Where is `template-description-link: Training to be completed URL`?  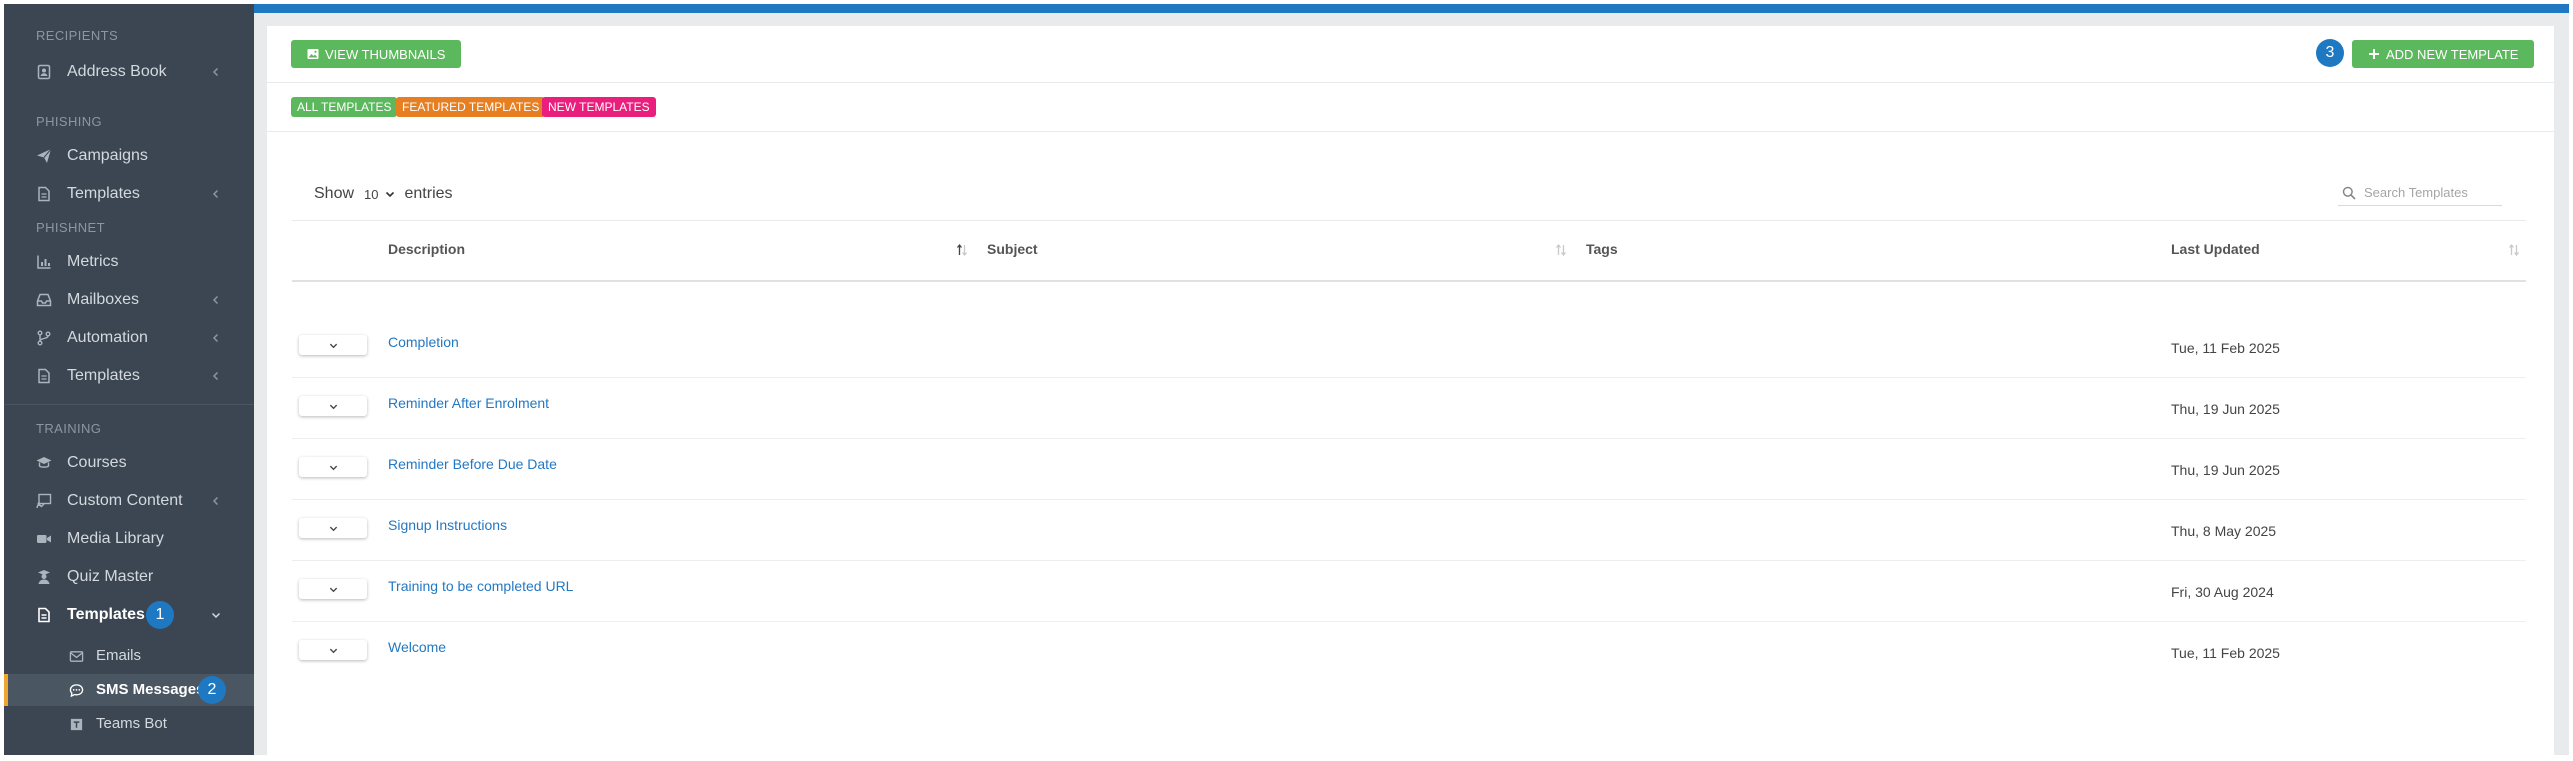
template-description-link: Training to be completed URL is located at coordinates (480, 586).